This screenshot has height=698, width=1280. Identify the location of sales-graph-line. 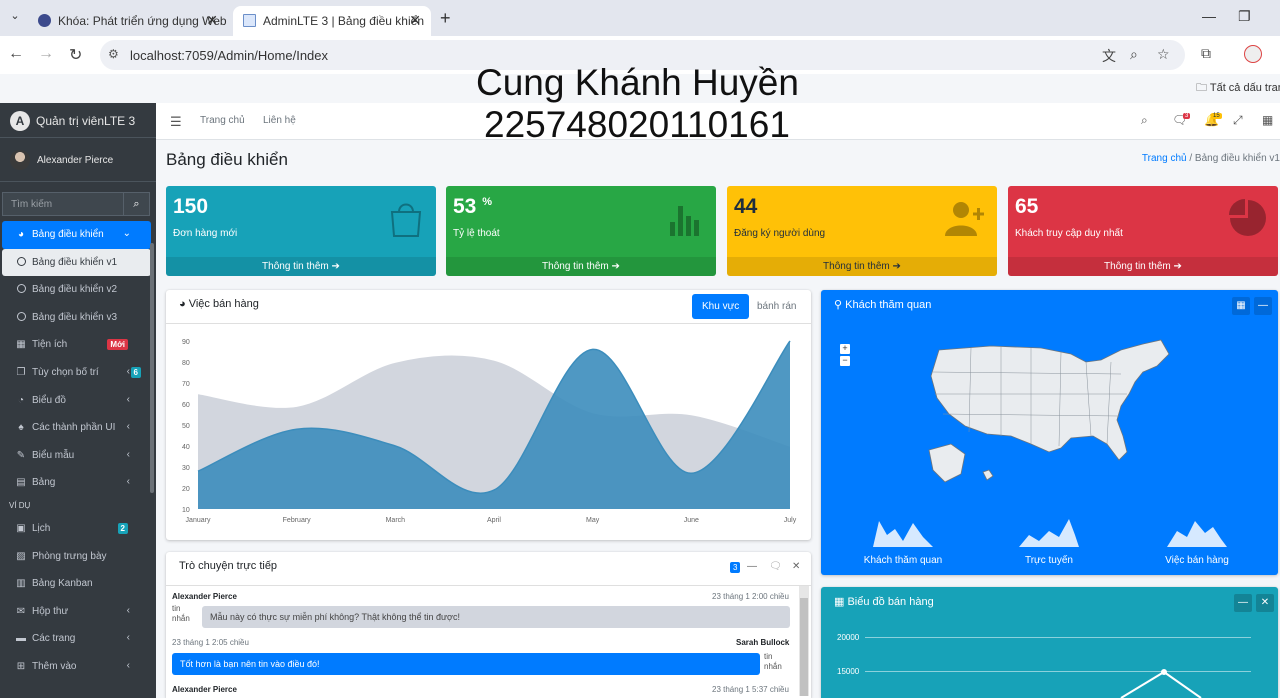
(1161, 683).